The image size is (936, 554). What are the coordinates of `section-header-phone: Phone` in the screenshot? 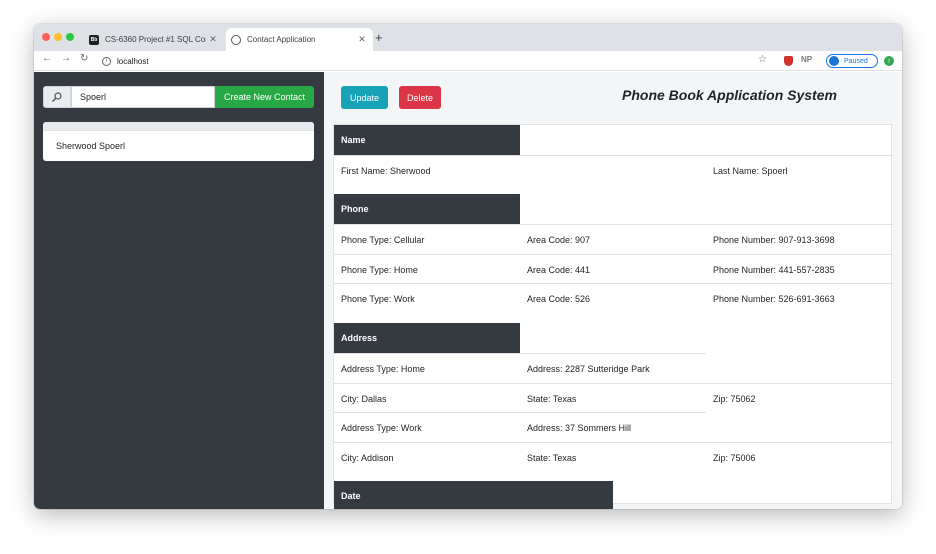 It's located at (427, 209).